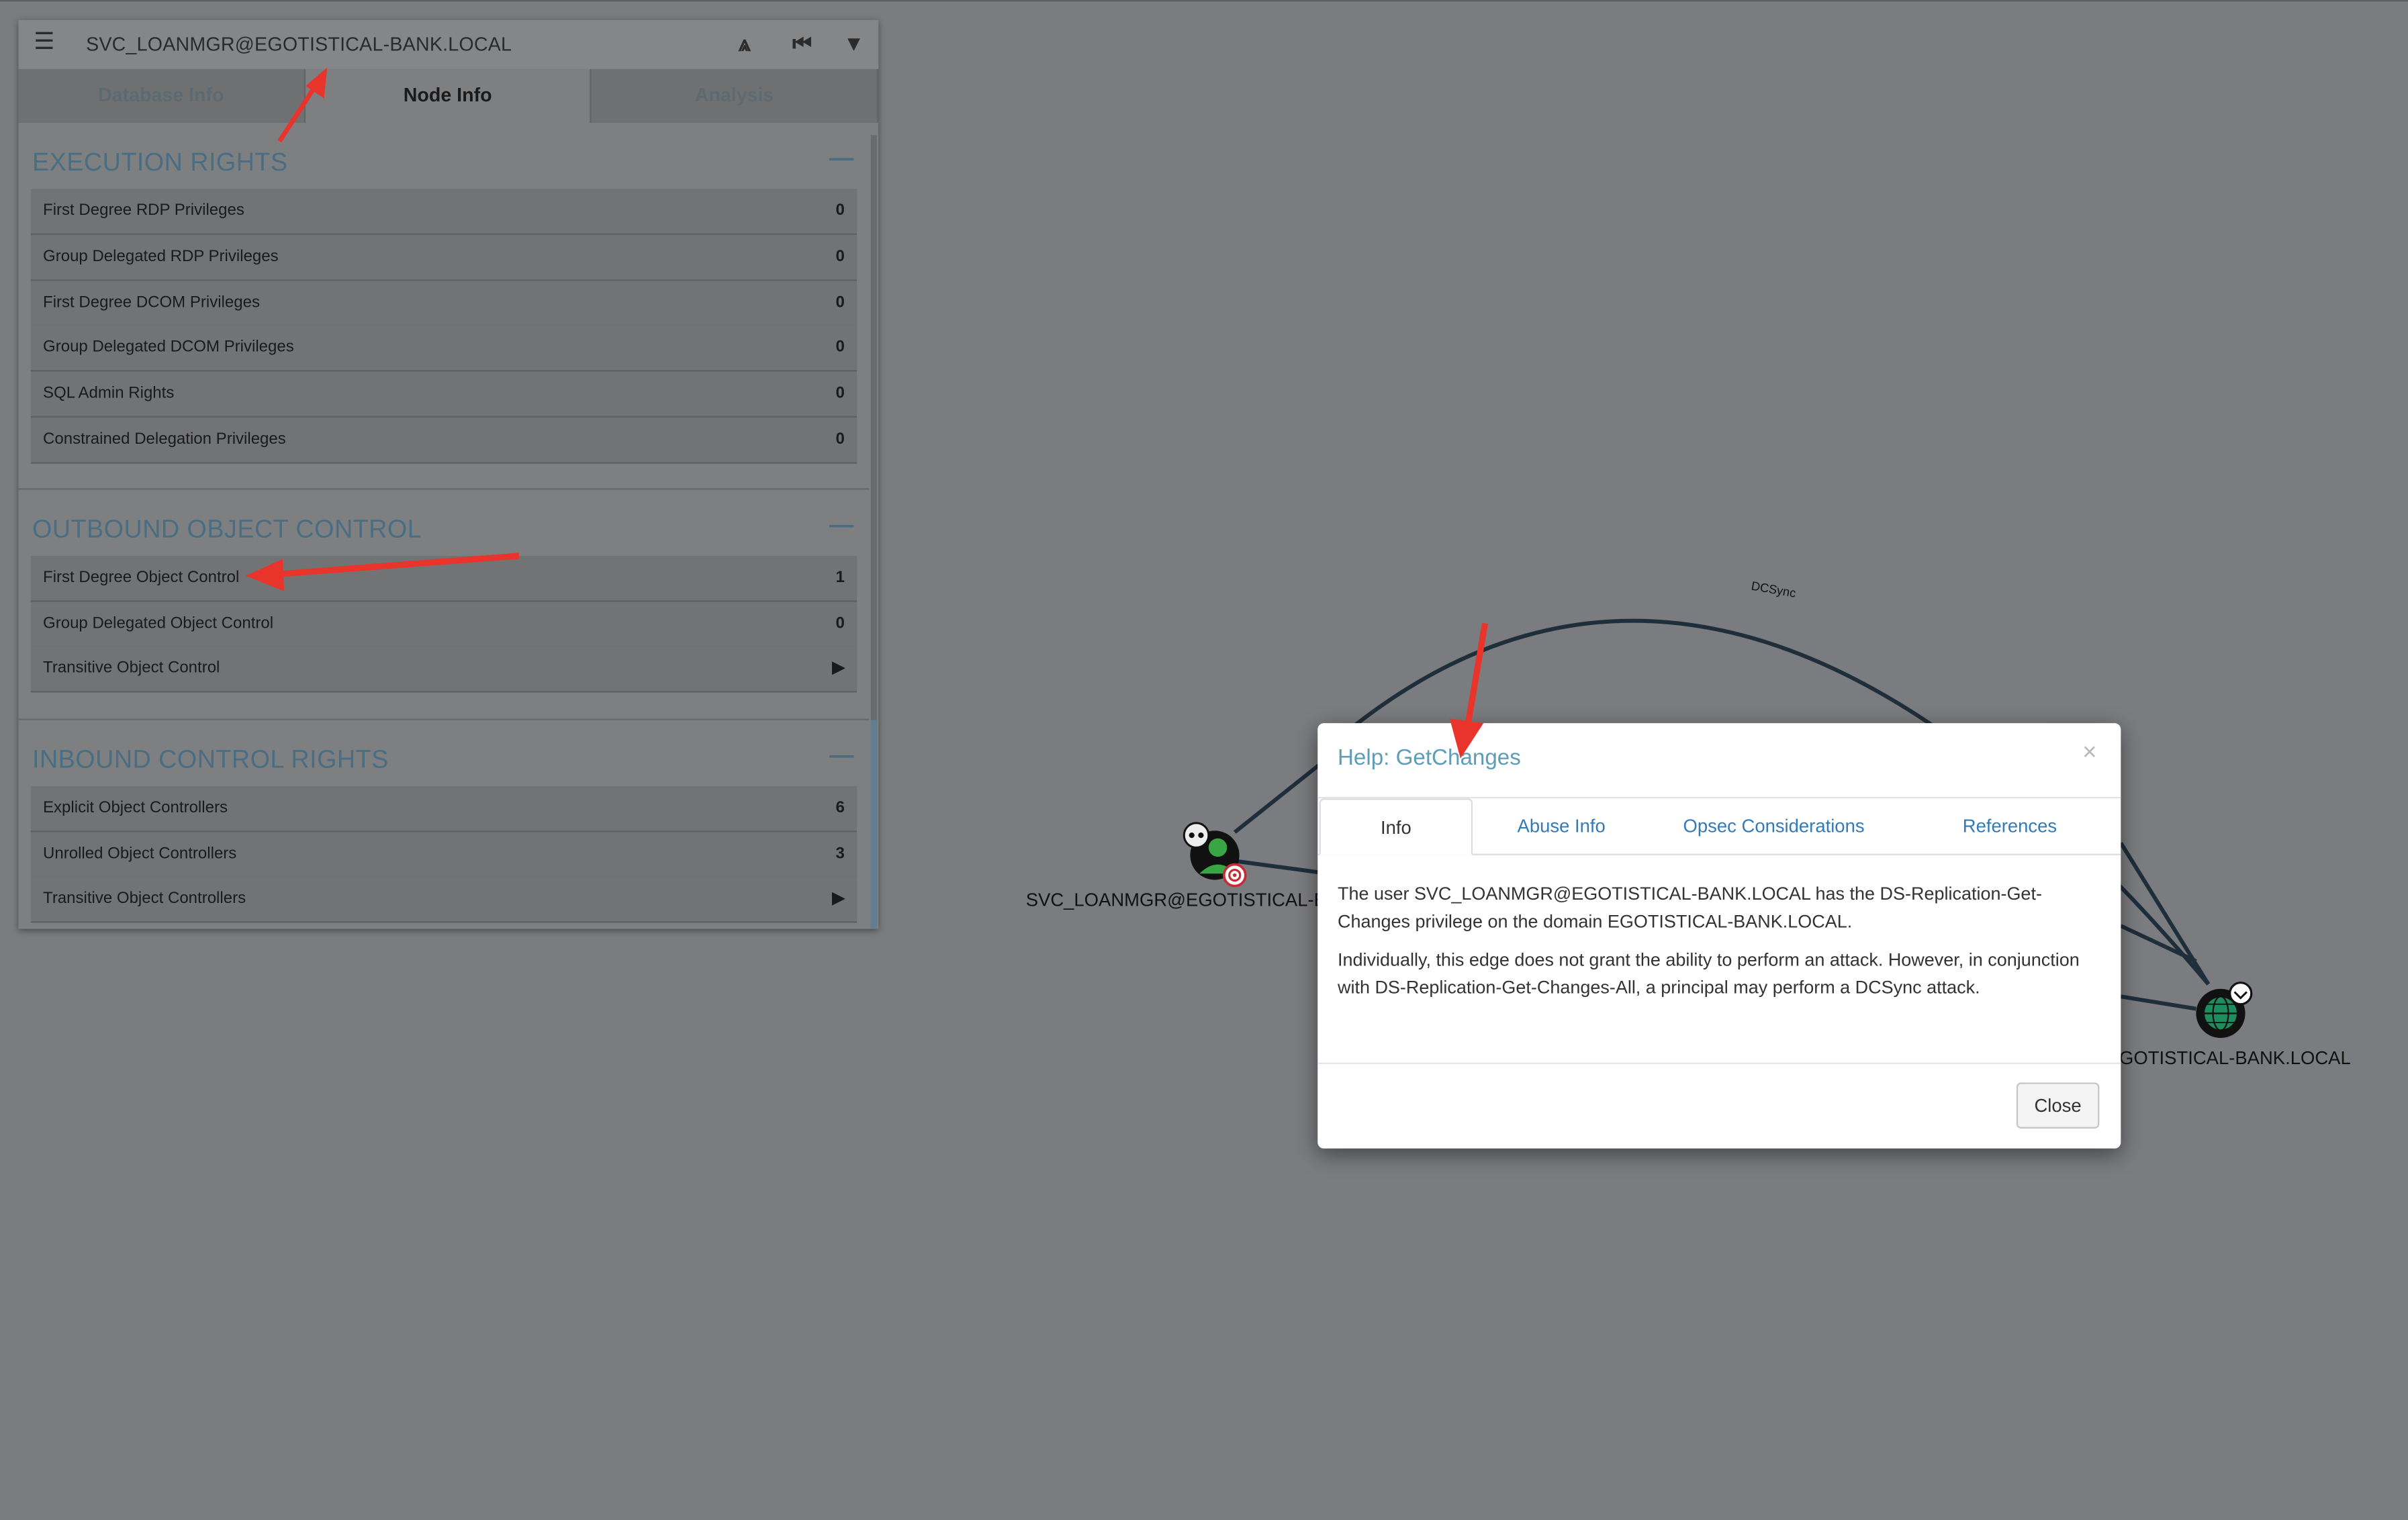 This screenshot has height=1520, width=2408. What do you see at coordinates (161, 256) in the screenshot?
I see `row-label: Group Delegated RDP Privileges` at bounding box center [161, 256].